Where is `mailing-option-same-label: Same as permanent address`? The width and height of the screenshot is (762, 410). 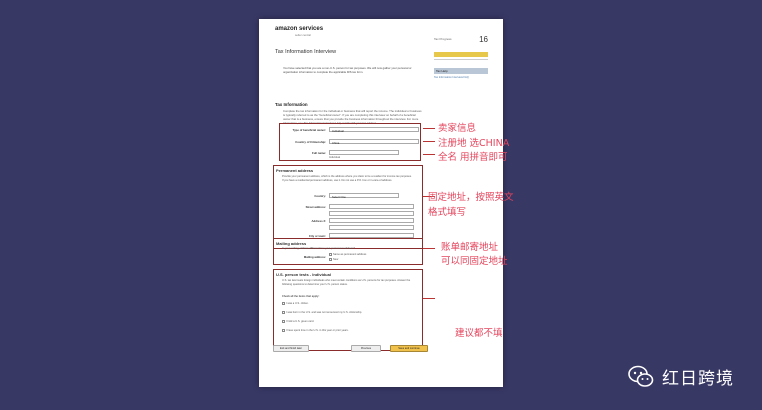
mailing-option-same-label: Same as permanent address is located at coordinates (350, 255).